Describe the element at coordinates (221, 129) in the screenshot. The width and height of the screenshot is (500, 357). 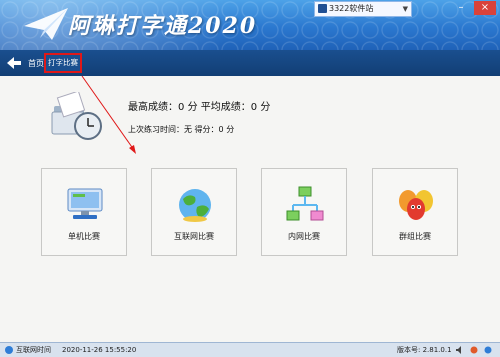
I see `score-value: 0` at that location.